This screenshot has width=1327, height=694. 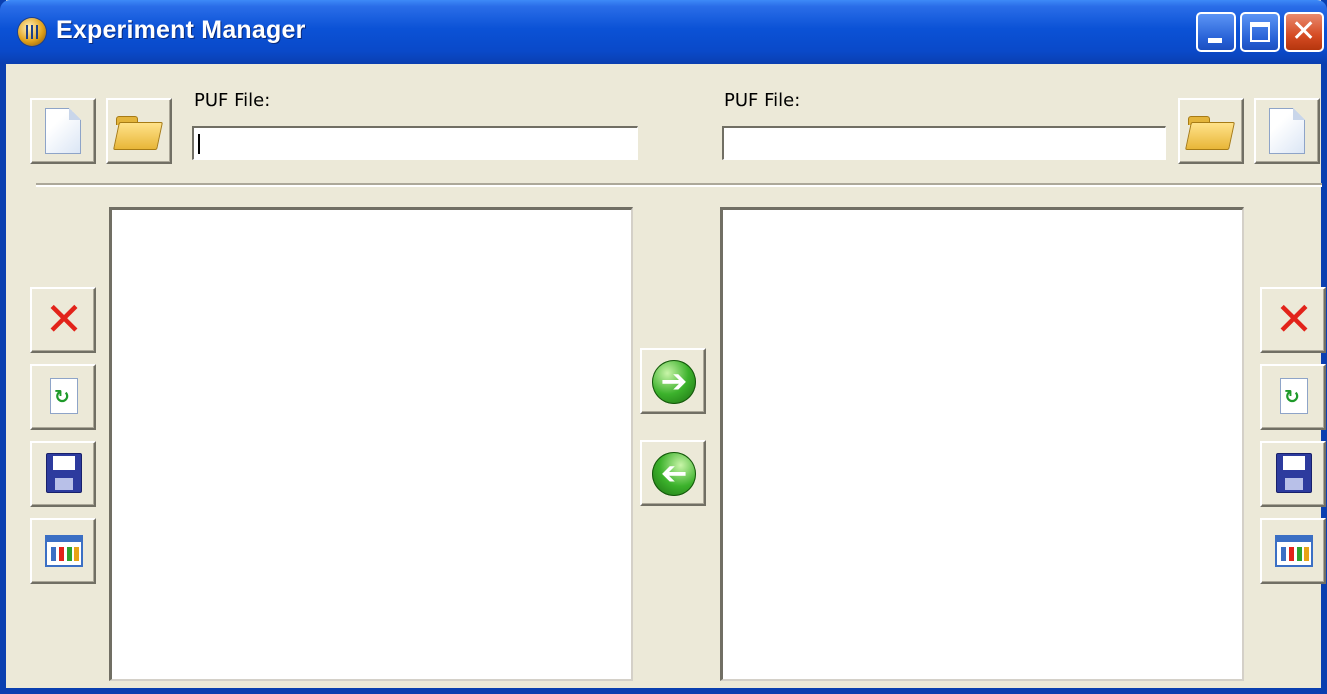 I want to click on right-puf-file-input, so click(x=944, y=143).